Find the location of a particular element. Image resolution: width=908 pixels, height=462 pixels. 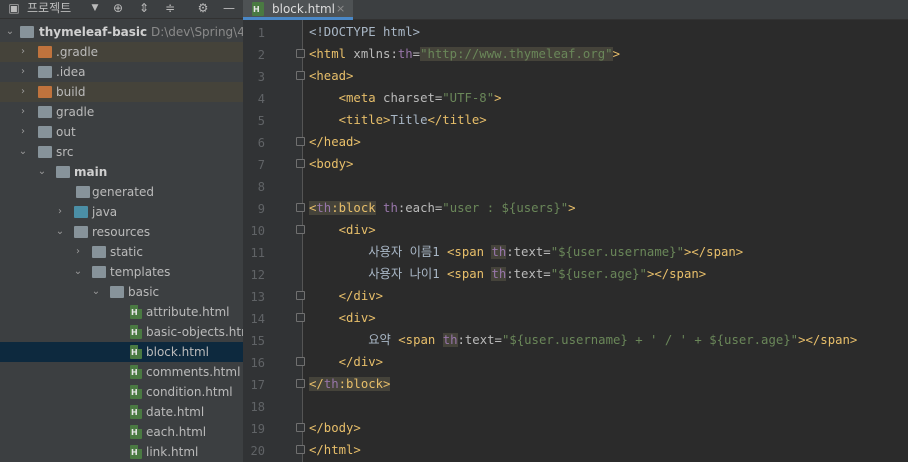

locate-icon: ⊕ is located at coordinates (118, 8).